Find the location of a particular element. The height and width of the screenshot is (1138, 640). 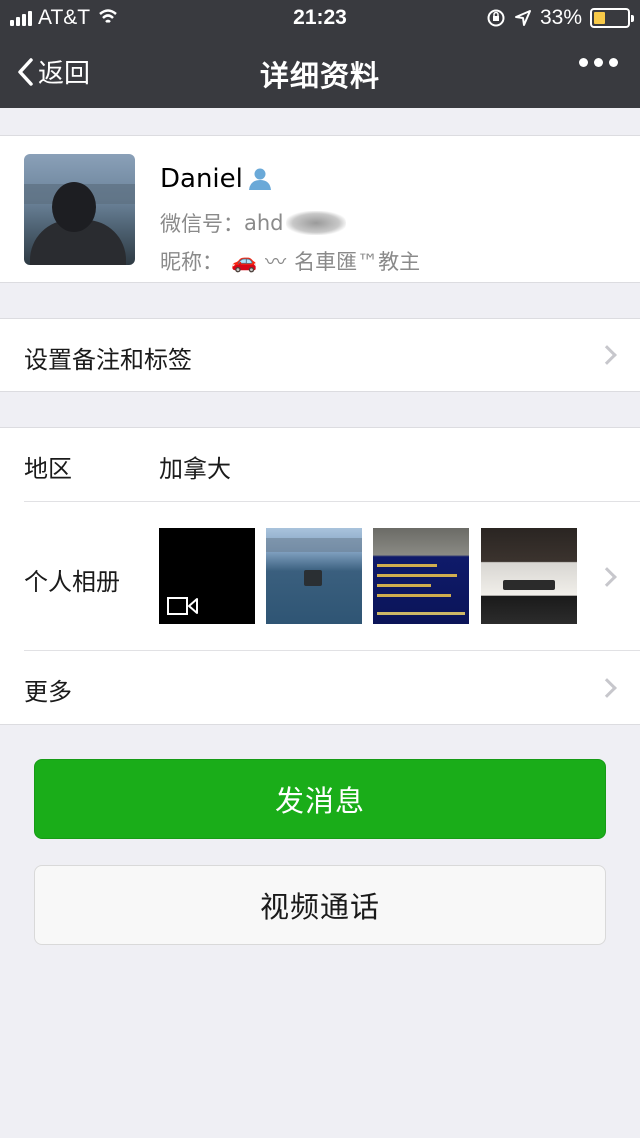

nickname-label: 昵称： is located at coordinates (191, 262).